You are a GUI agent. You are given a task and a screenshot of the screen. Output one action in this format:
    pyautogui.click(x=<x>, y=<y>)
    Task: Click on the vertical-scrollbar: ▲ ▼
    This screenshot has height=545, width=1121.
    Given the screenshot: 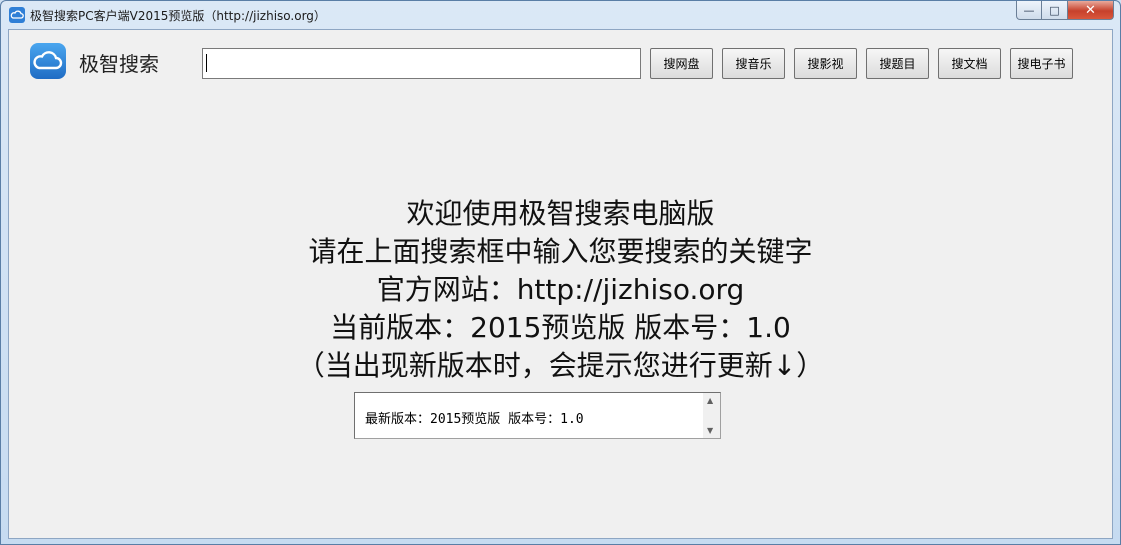 What is the action you would take?
    pyautogui.click(x=711, y=415)
    